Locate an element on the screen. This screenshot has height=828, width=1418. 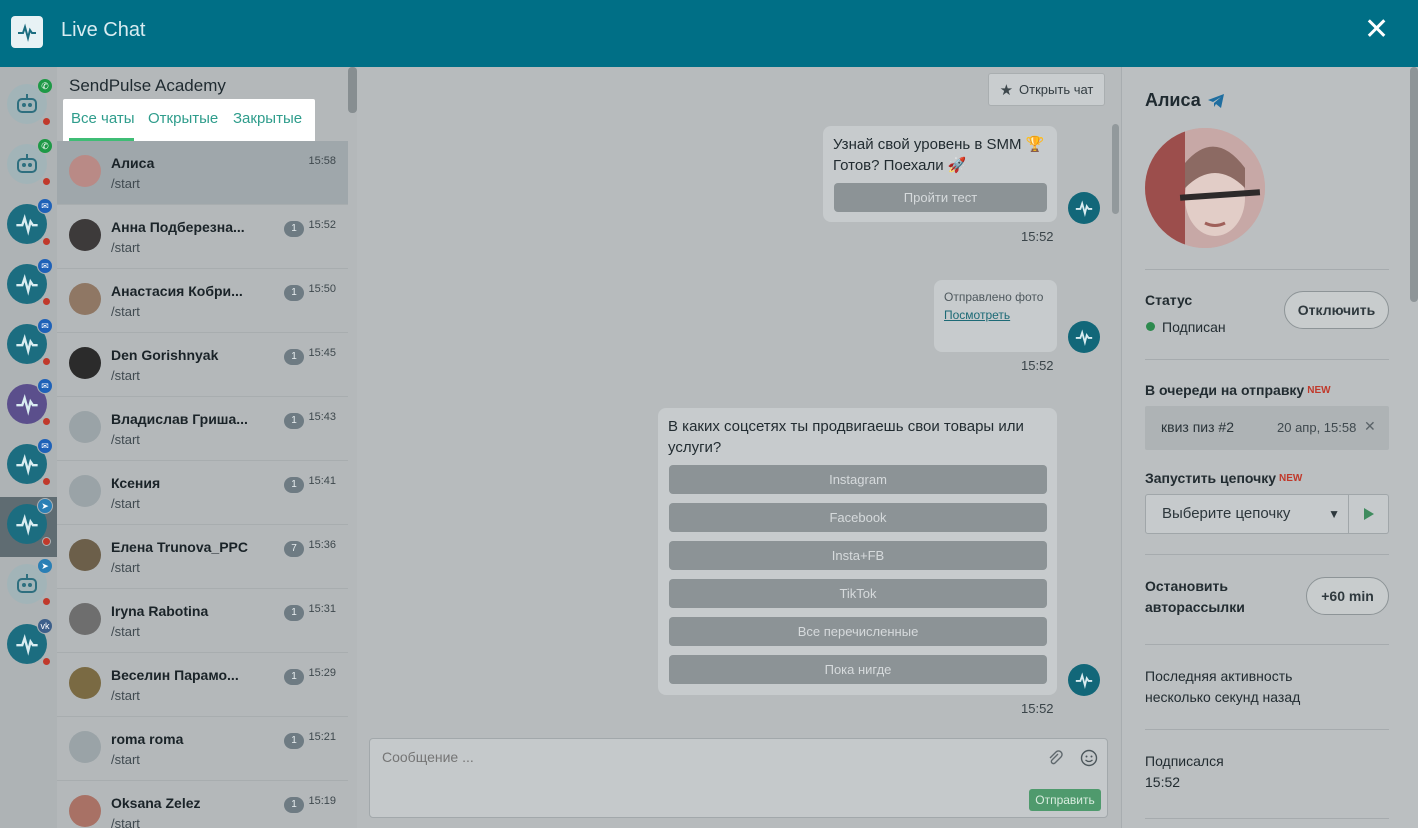
quick-reply-button: TikTok is located at coordinates (858, 593).